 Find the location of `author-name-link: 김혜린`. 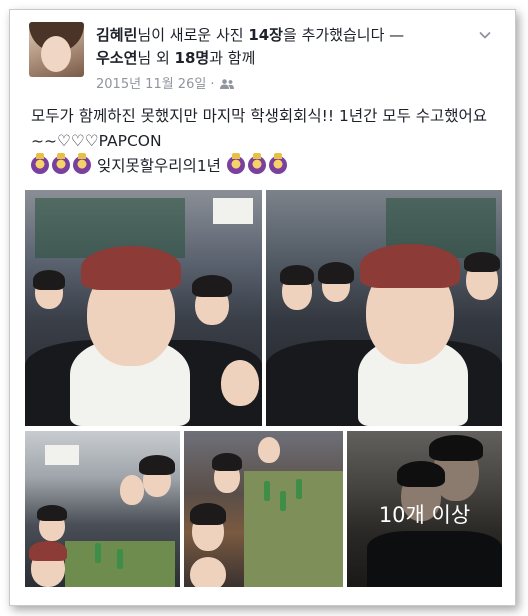

author-name-link: 김혜린 is located at coordinates (116, 35).